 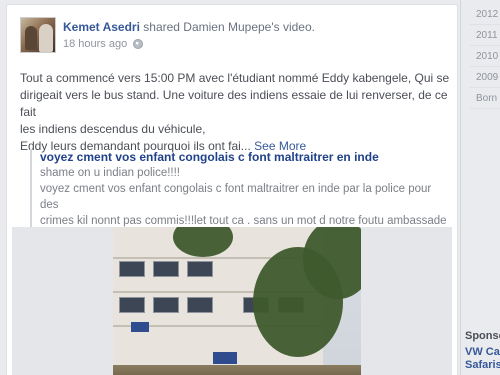 I want to click on column-divider, so click(x=460, y=187).